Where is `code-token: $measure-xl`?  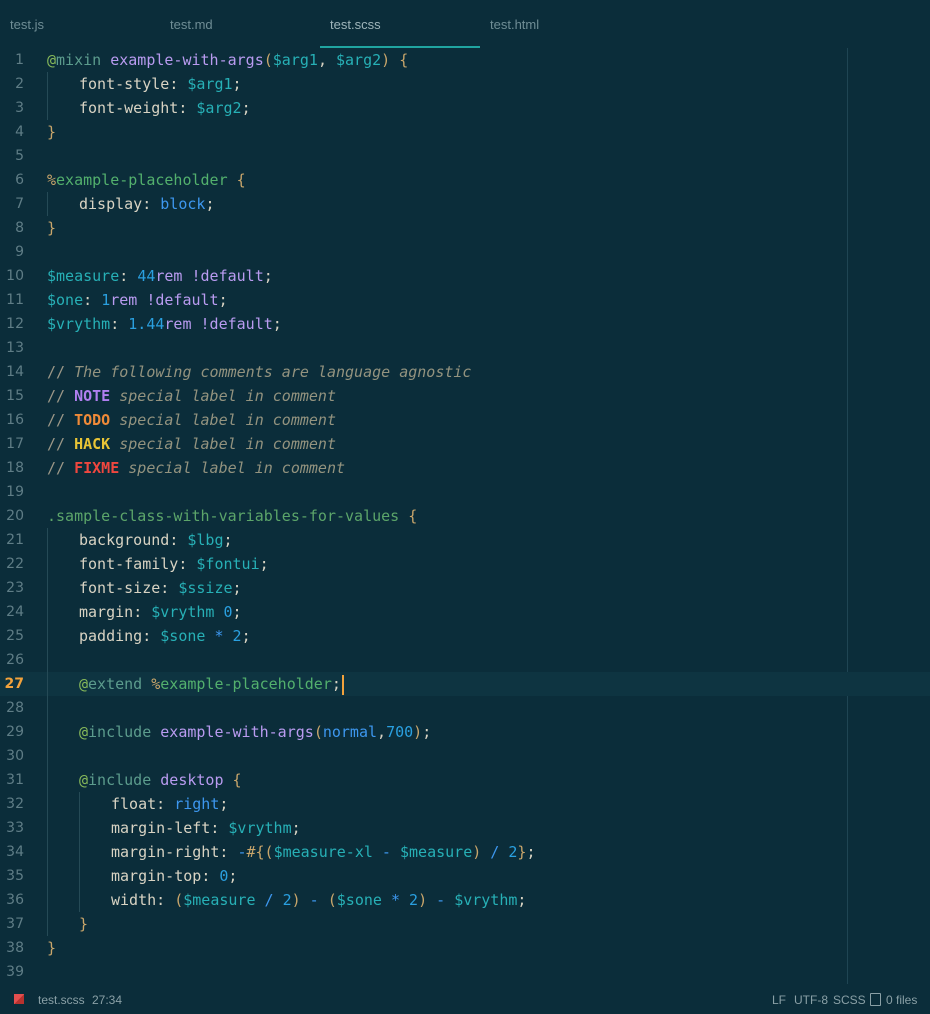
code-token: $measure-xl is located at coordinates (323, 852).